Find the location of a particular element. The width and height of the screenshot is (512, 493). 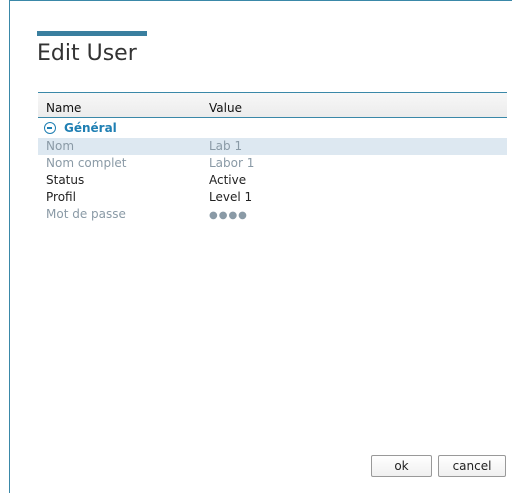

grid-header: Name Value is located at coordinates (272, 105).